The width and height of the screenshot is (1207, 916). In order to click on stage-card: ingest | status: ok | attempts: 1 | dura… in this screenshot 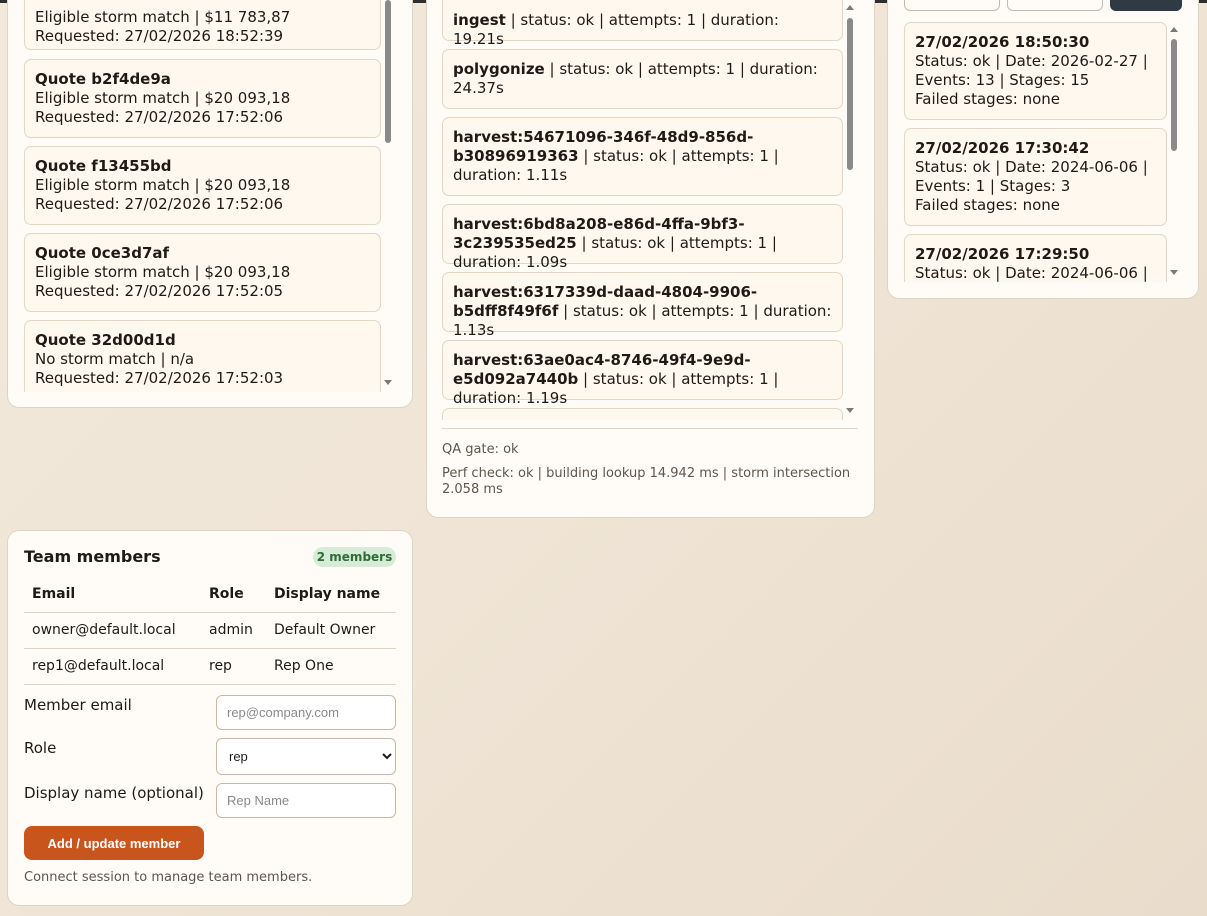, I will do `click(642, 24)`.